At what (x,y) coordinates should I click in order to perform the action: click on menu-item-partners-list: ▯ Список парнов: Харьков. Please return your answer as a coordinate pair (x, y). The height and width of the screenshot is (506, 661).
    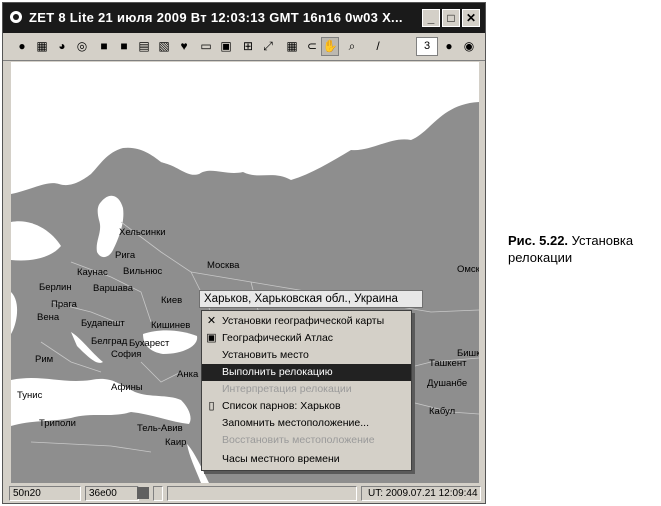
    Looking at the image, I should click on (306, 406).